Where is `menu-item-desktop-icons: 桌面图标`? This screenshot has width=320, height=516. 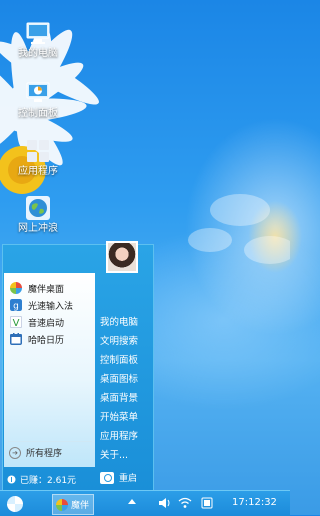
menu-item-desktop-icons: 桌面图标 is located at coordinates (119, 378).